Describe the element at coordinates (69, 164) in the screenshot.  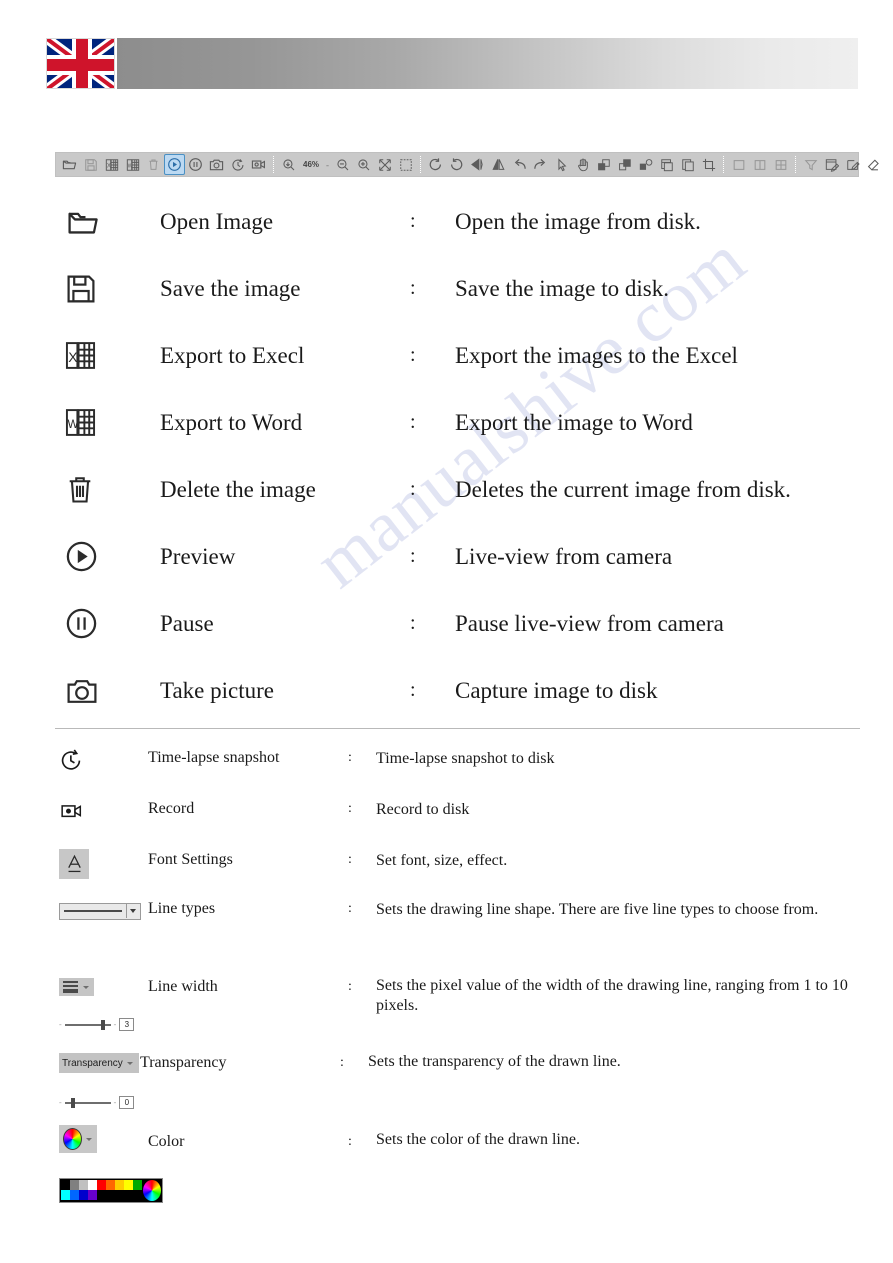
I see `open-image-button` at that location.